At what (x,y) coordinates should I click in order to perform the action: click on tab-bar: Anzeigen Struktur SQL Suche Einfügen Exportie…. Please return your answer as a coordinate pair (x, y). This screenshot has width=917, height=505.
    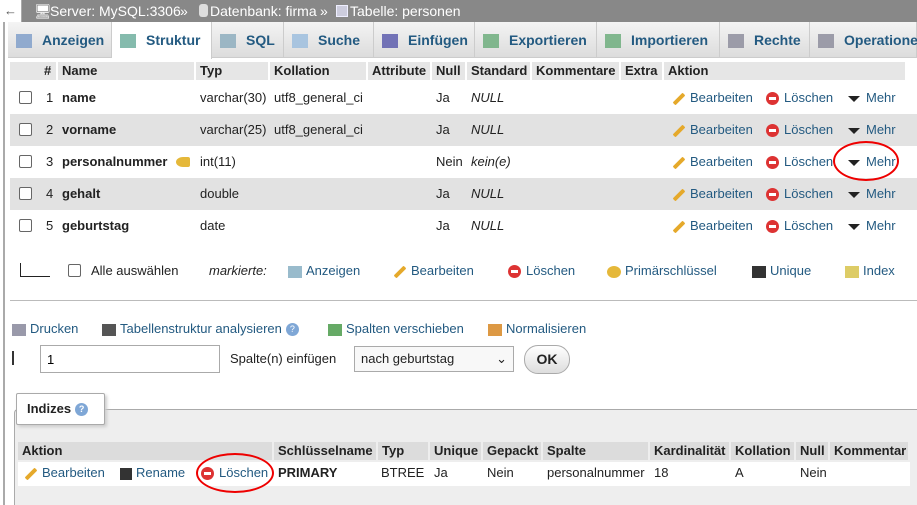
    Looking at the image, I should click on (462, 40).